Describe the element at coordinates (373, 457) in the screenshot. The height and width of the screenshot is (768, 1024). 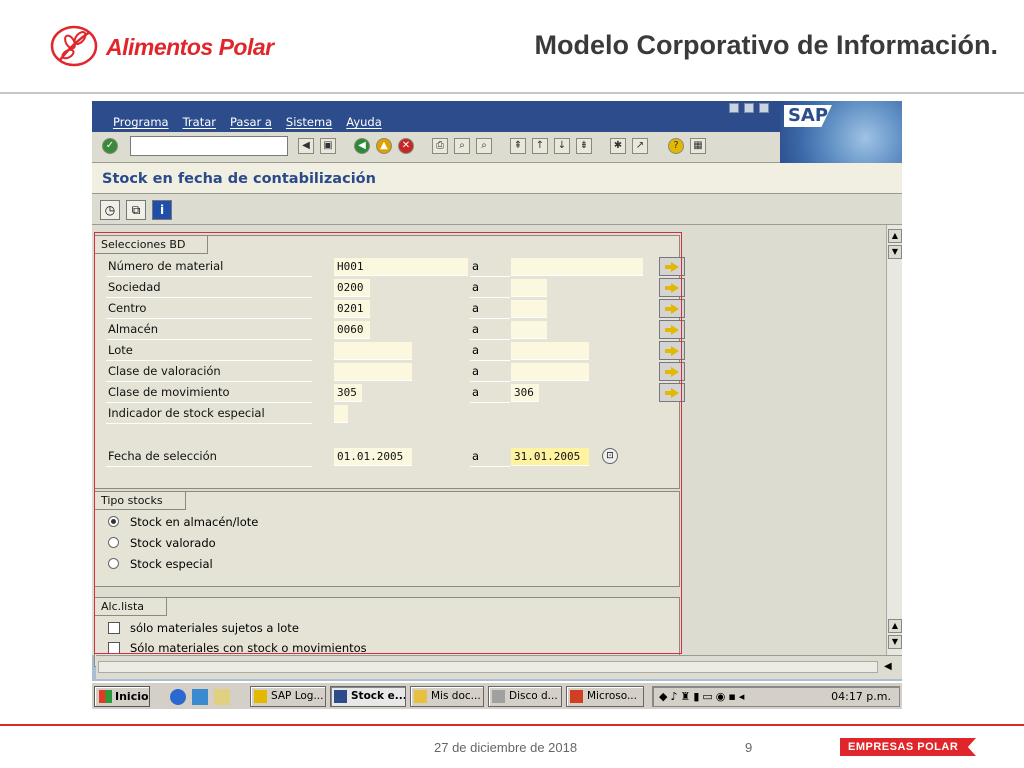
I see `date-from-input: 01.01.2005` at that location.